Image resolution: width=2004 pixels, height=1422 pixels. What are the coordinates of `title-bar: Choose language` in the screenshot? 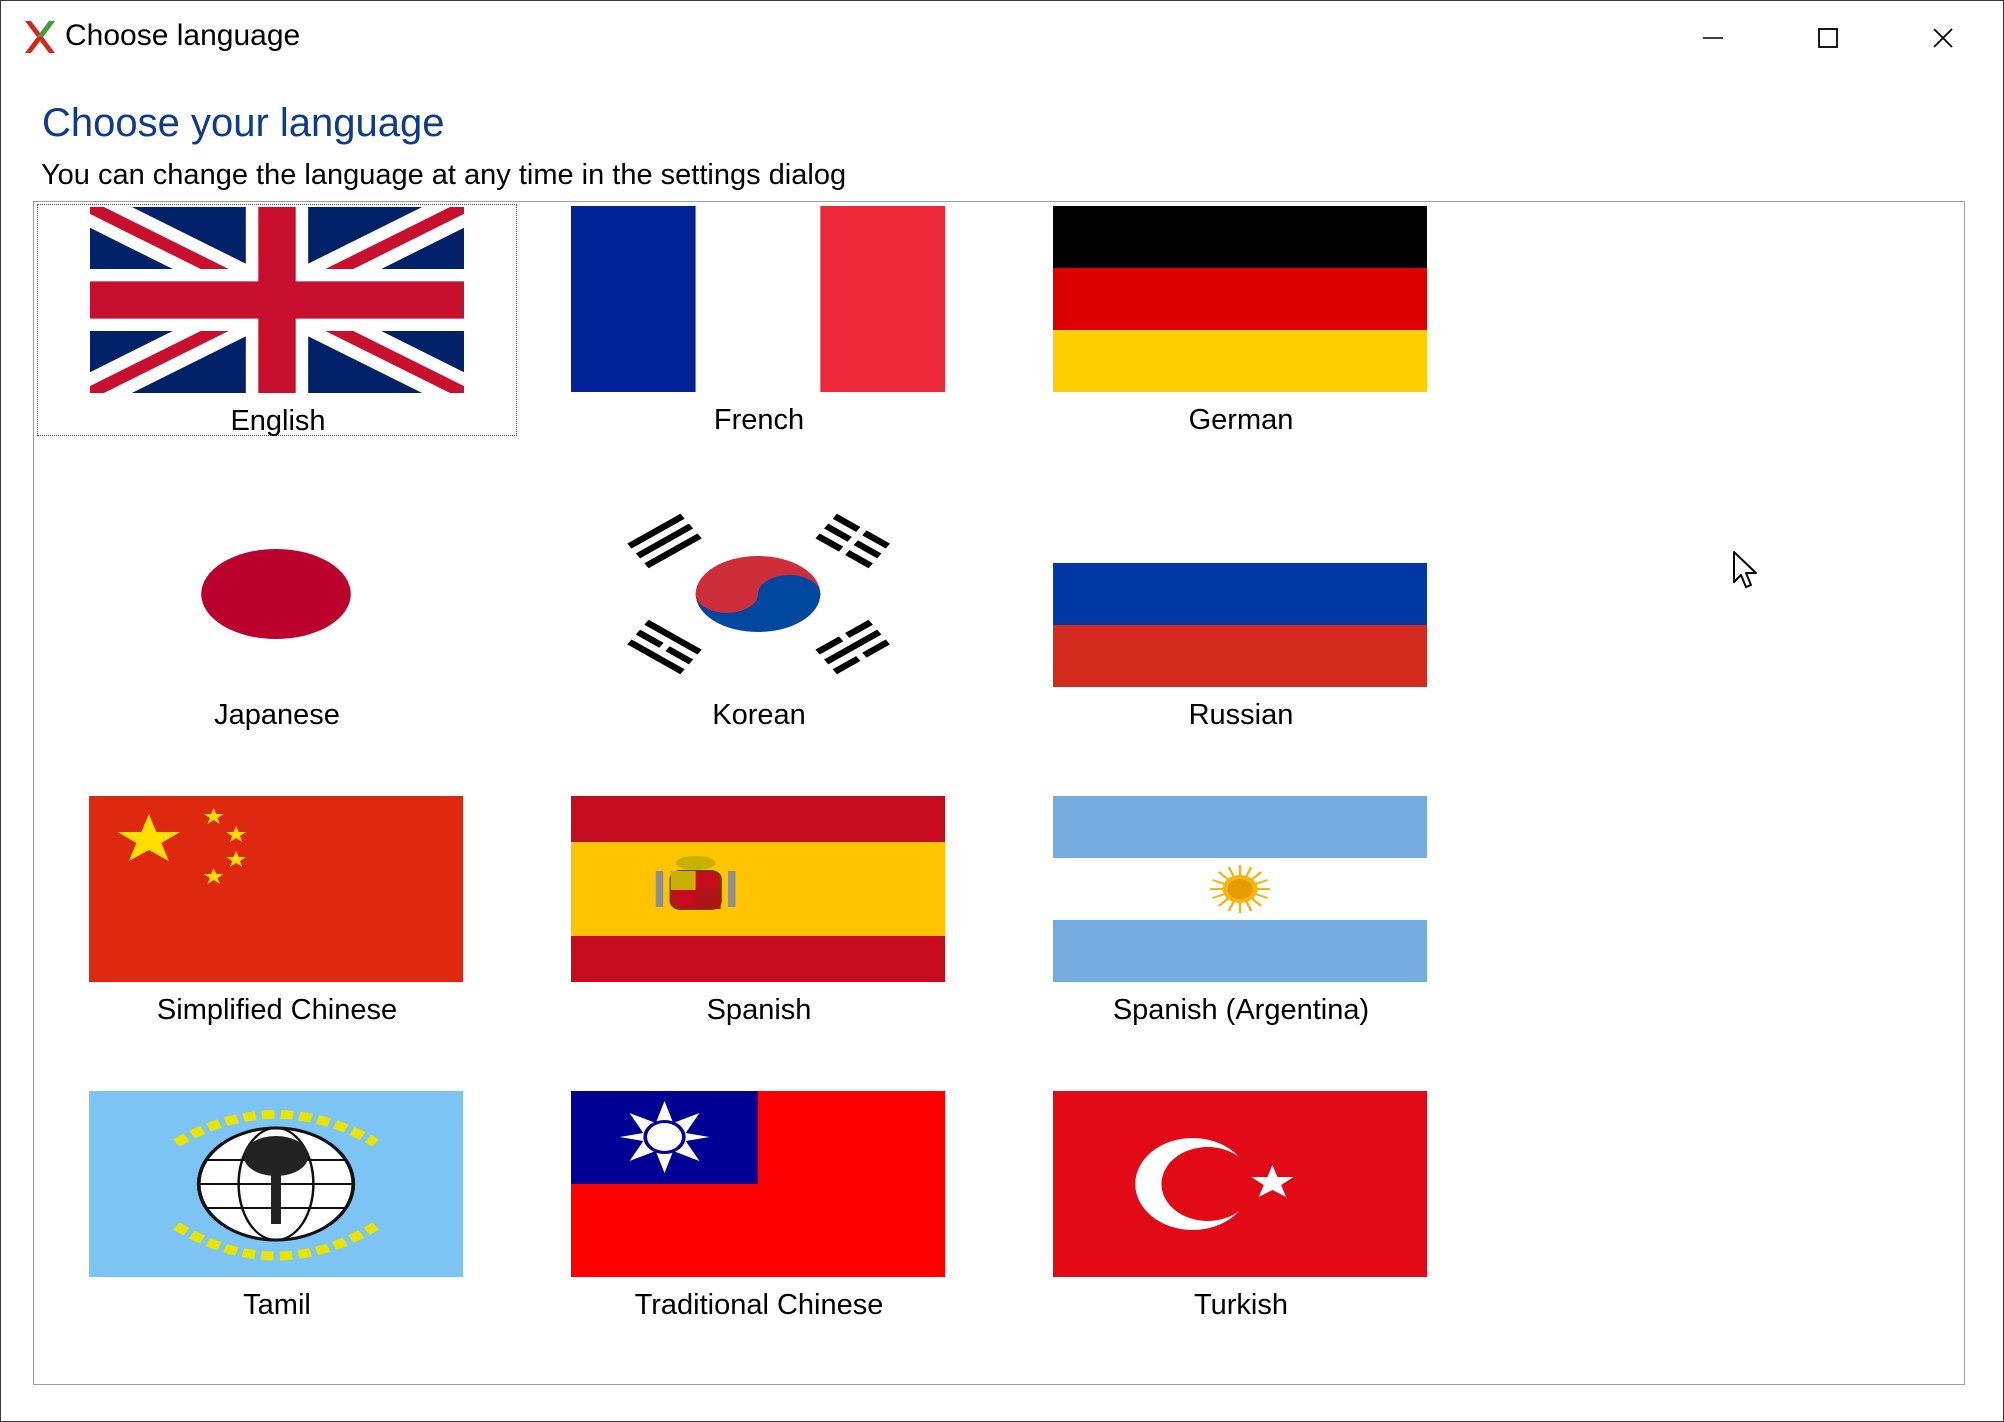 It's located at (1002, 38).